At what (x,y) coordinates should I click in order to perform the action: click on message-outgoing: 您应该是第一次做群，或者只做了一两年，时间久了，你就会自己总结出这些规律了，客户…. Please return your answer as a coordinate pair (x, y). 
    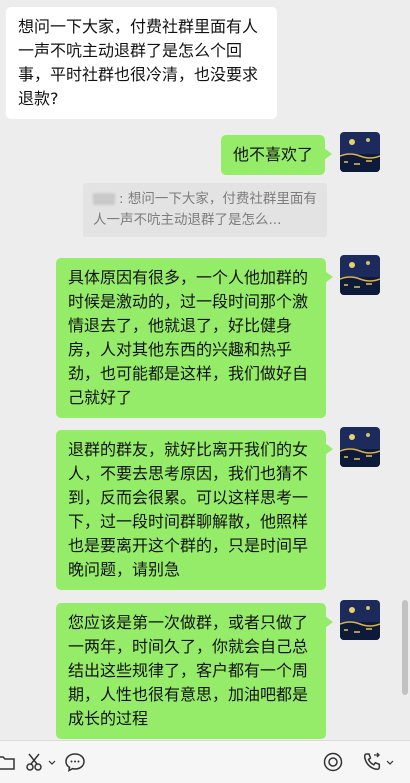
    Looking at the image, I should click on (194, 671).